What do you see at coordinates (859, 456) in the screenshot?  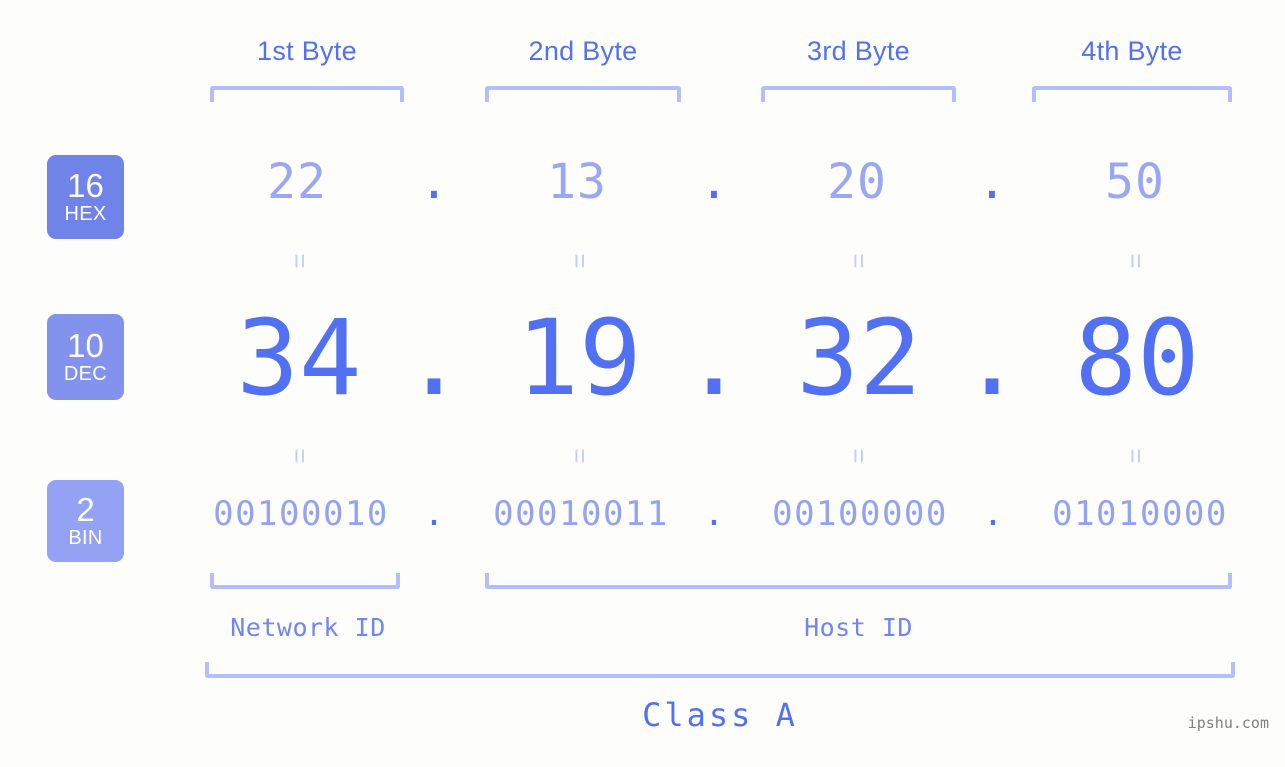 I see `equals-mark-dec-bin-3: =` at bounding box center [859, 456].